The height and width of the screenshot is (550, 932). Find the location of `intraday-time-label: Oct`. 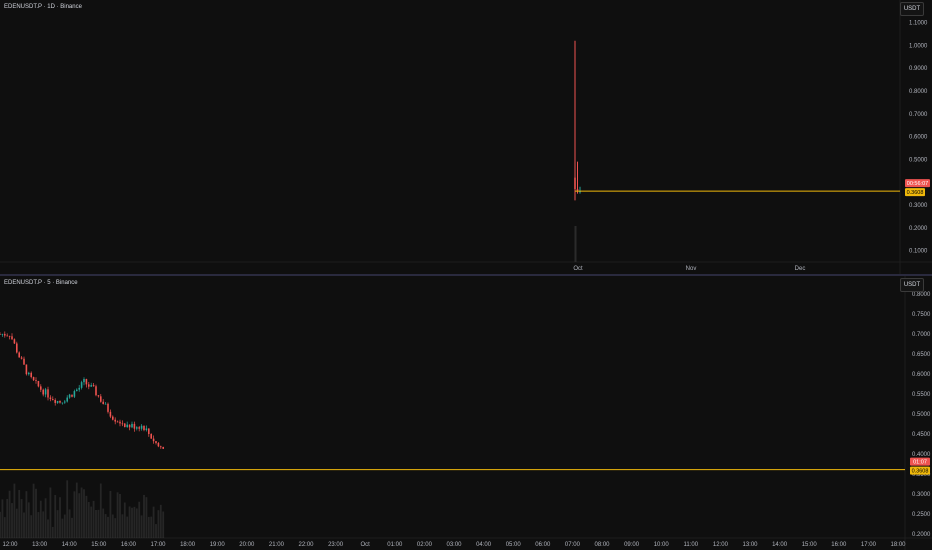

intraday-time-label: Oct is located at coordinates (366, 545).